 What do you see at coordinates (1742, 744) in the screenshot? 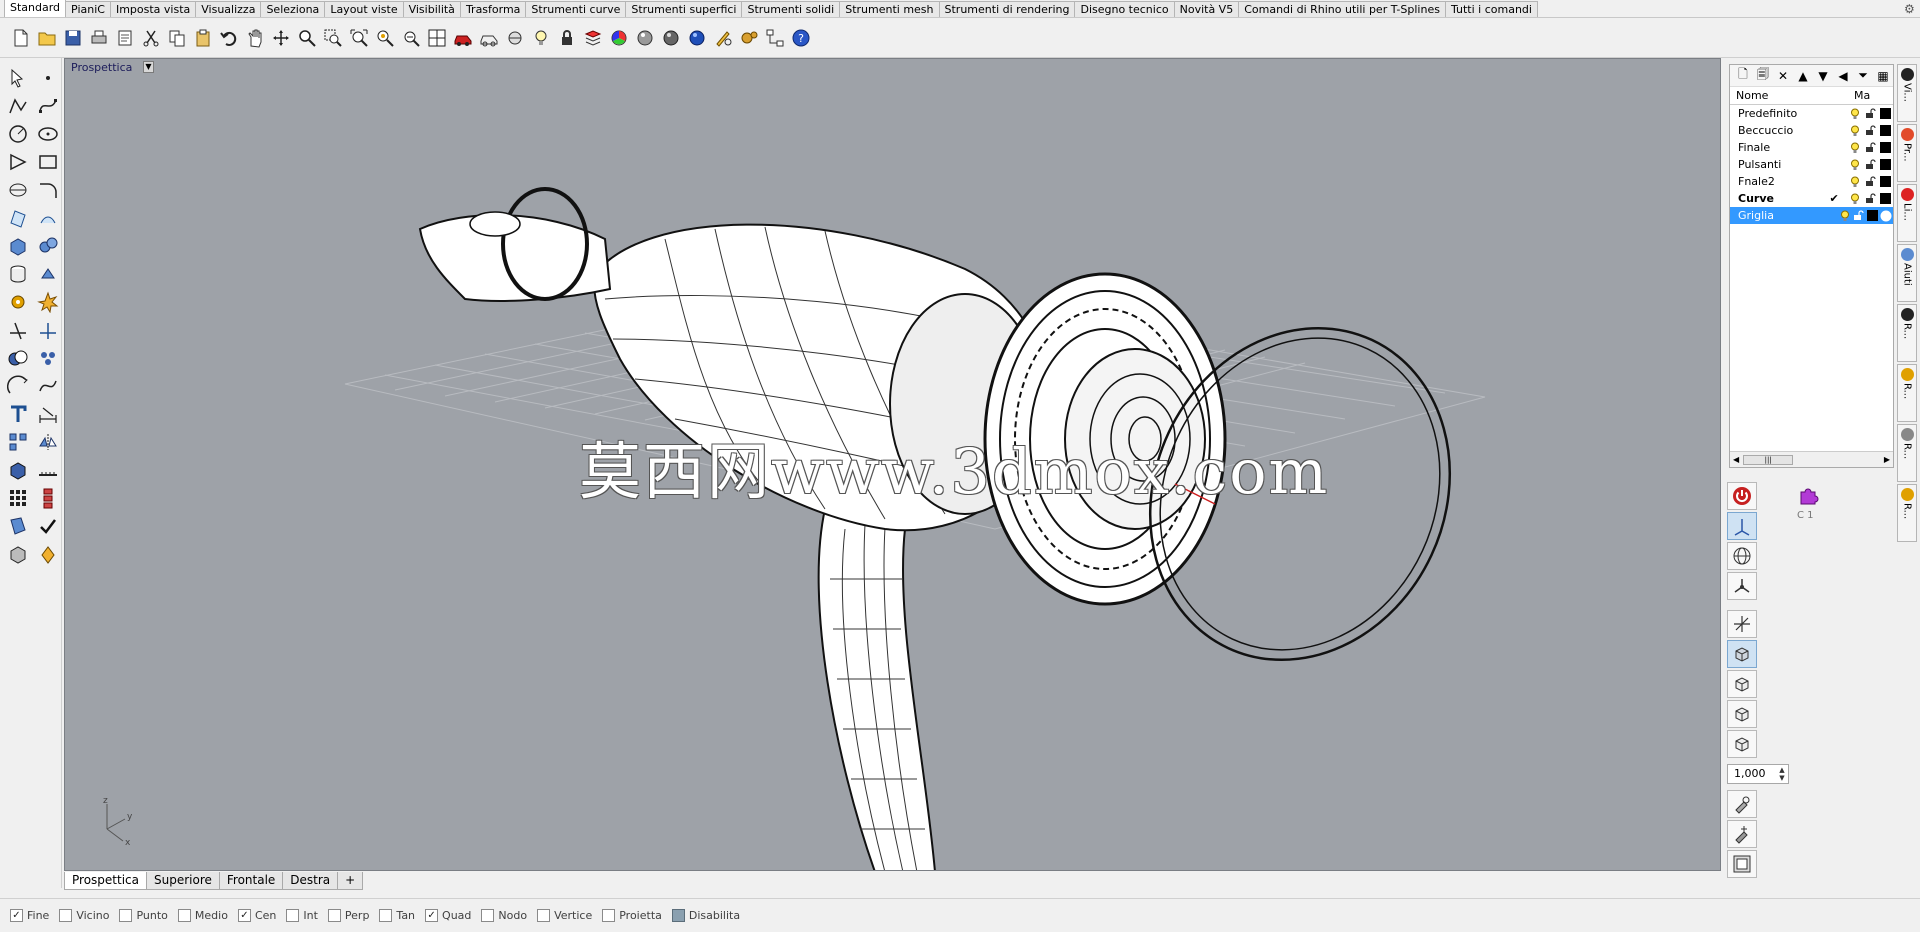
I see `box-view-right-icon` at bounding box center [1742, 744].